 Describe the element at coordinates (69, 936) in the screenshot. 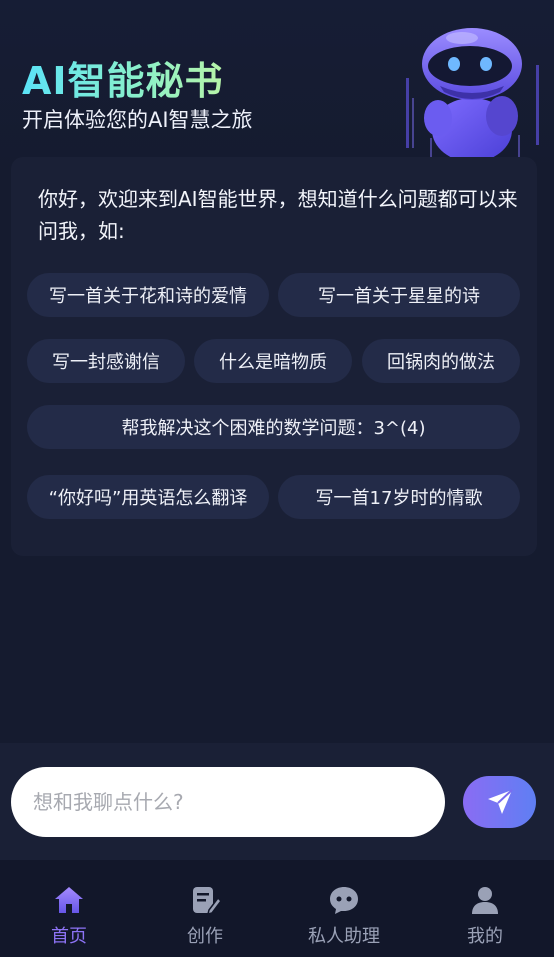

I see `tab-label: 首页` at that location.